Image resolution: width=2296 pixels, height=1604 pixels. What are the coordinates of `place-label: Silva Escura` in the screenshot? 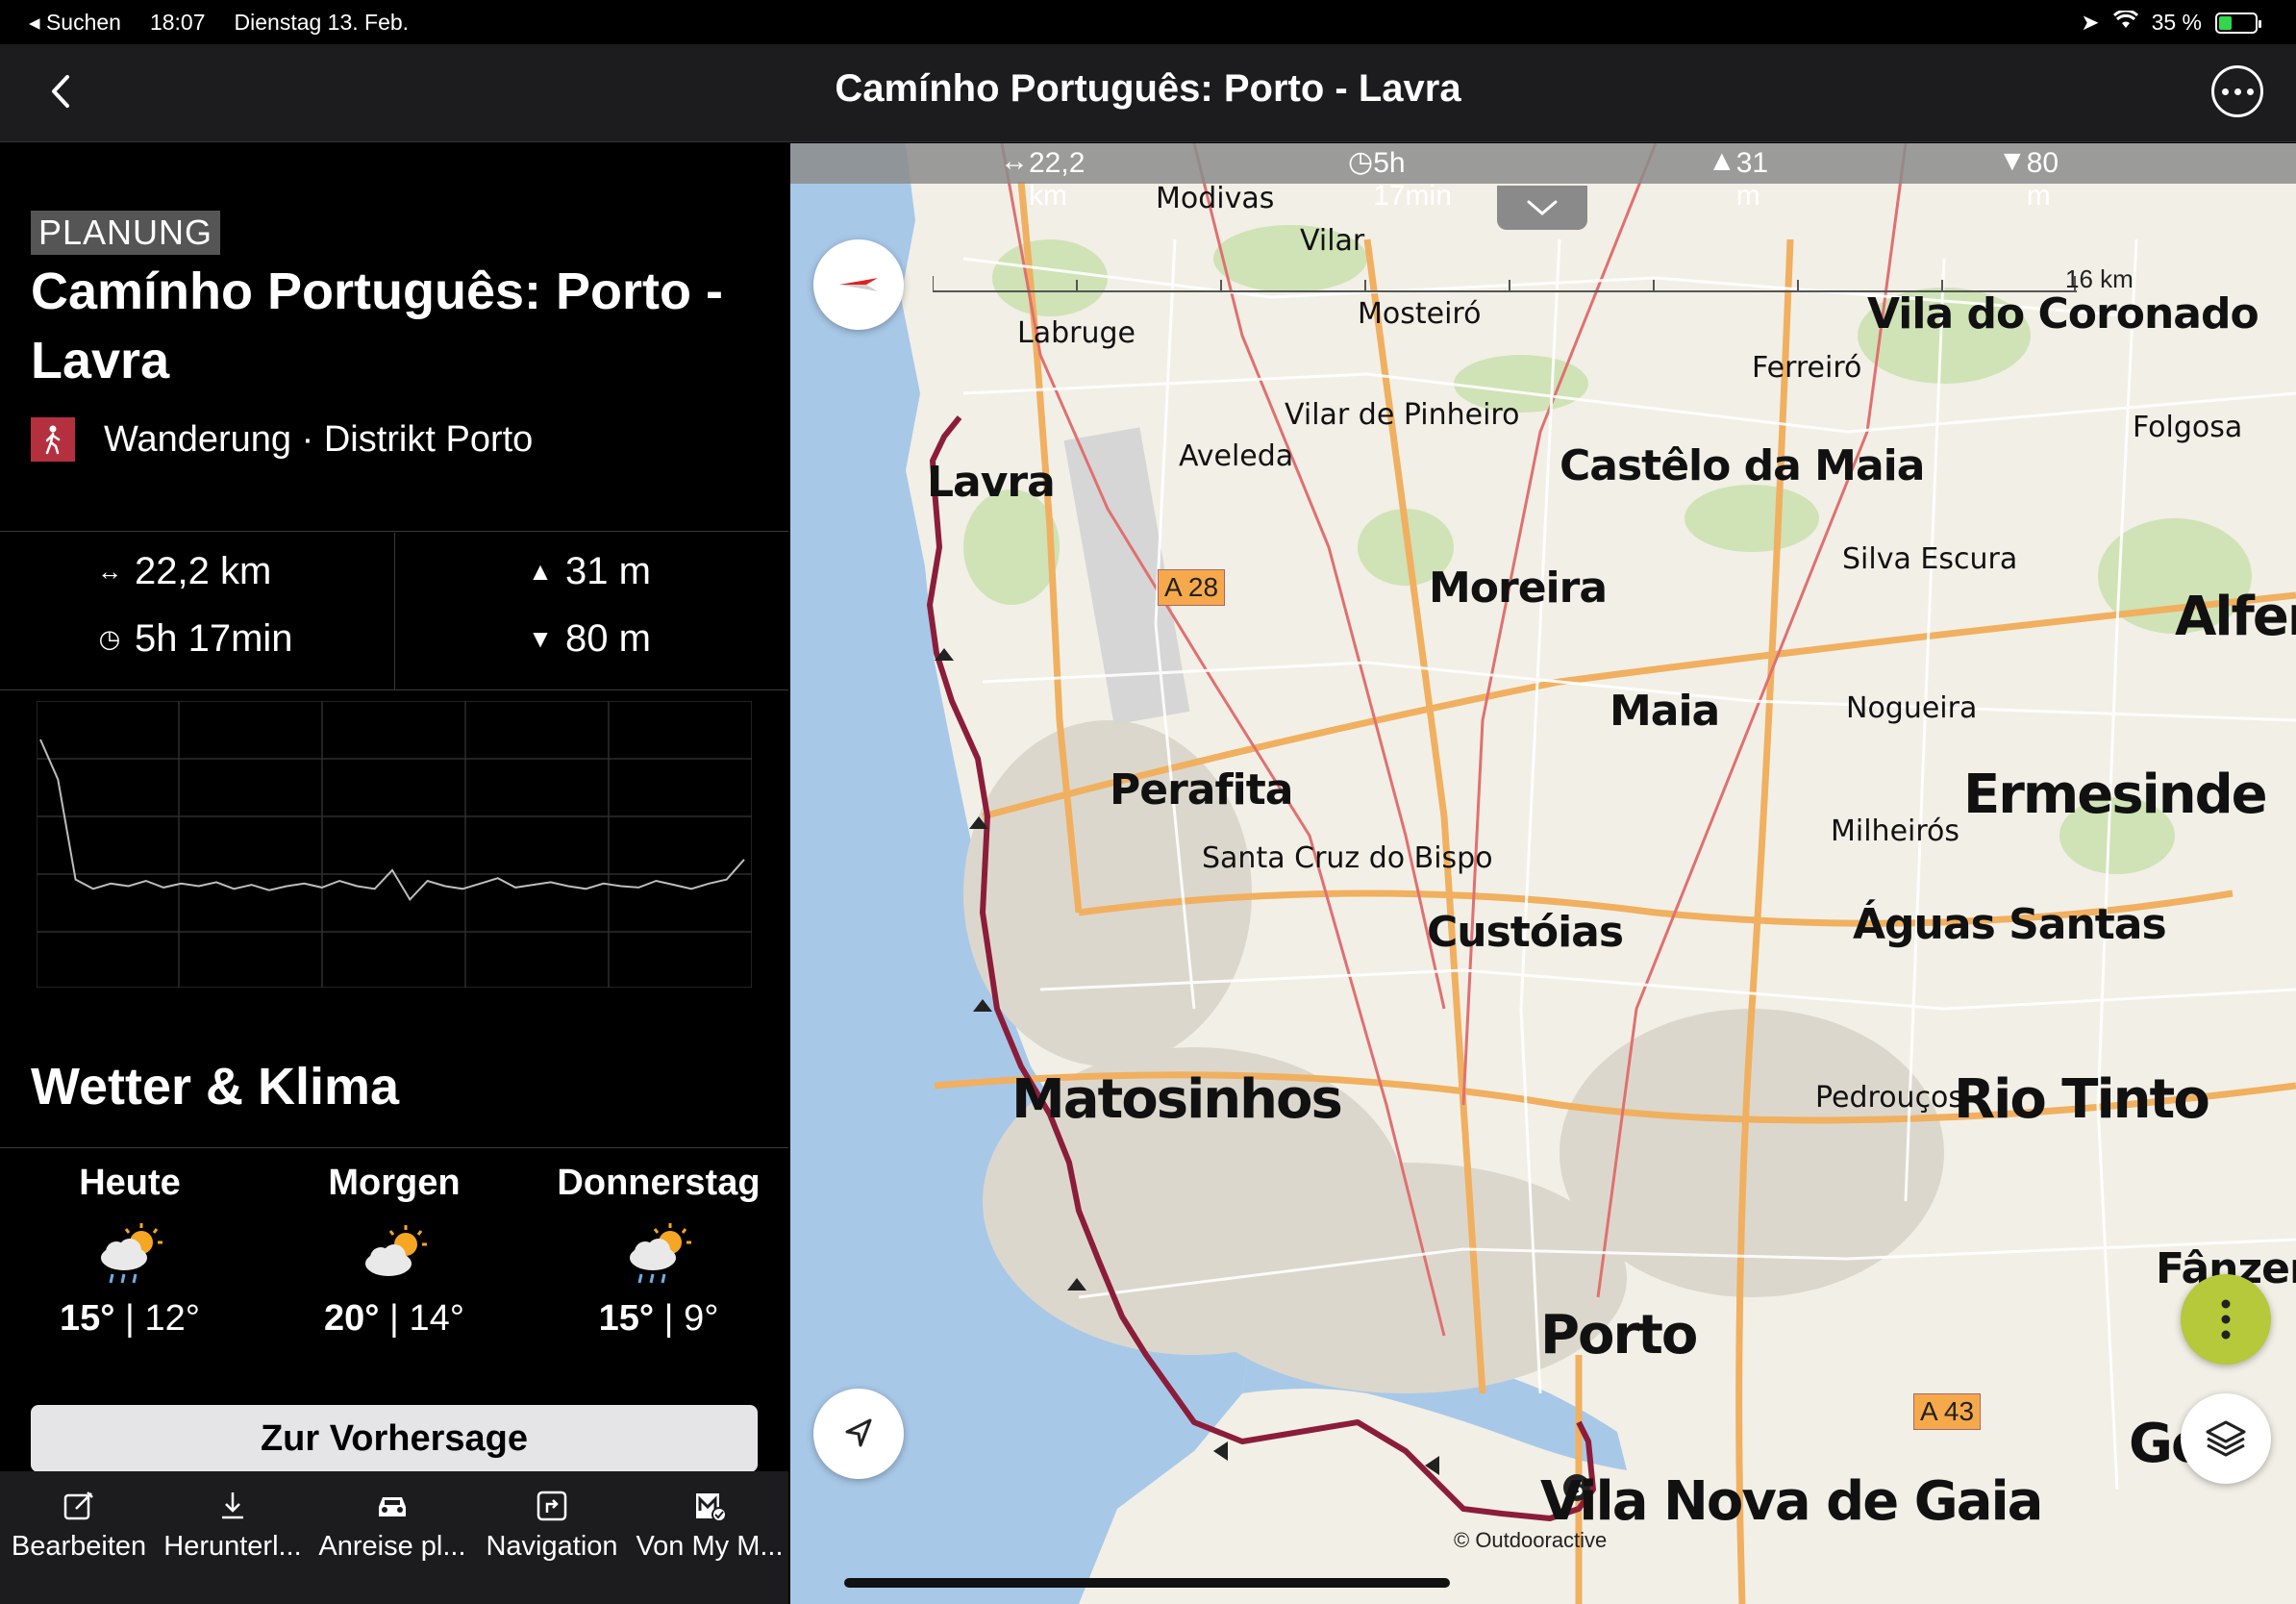 It's located at (1930, 559).